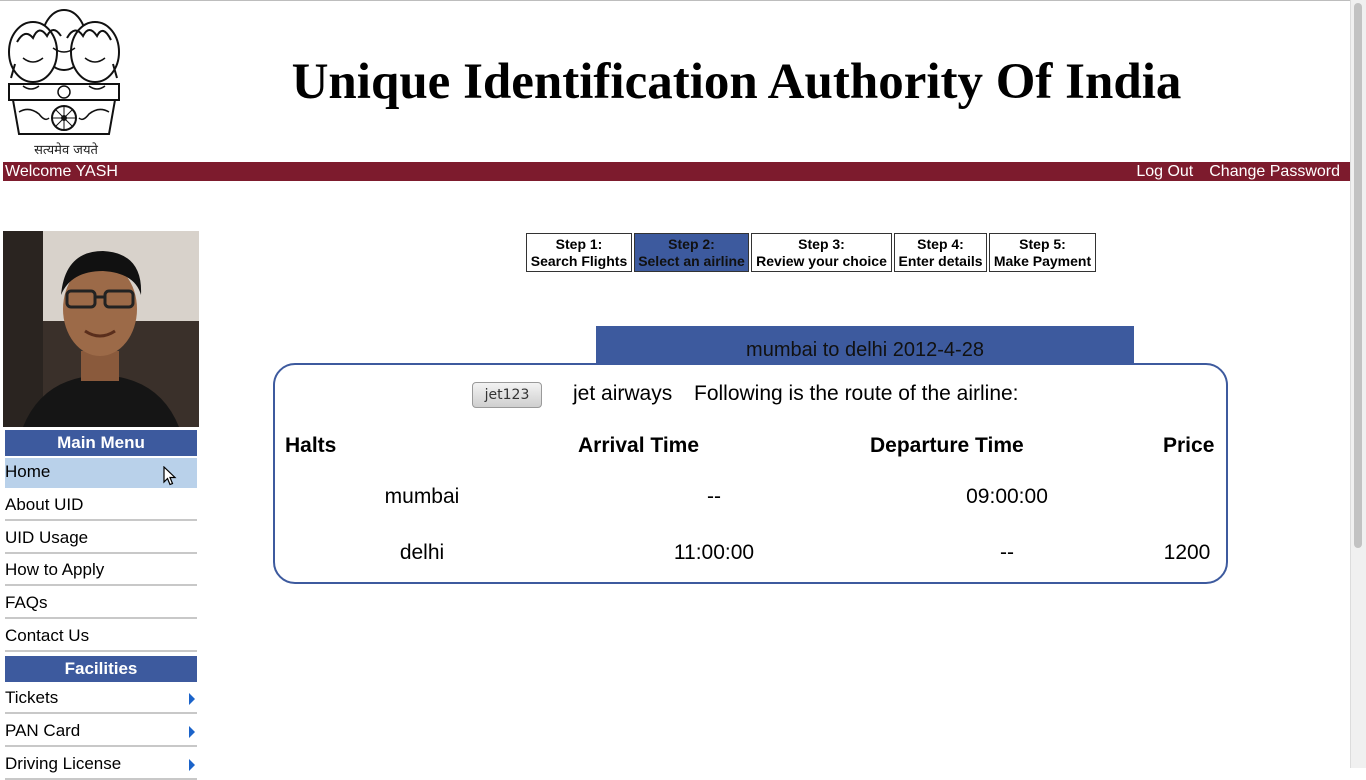 Image resolution: width=1366 pixels, height=780 pixels. I want to click on menu-item-about-uid: About UID, so click(101, 506).